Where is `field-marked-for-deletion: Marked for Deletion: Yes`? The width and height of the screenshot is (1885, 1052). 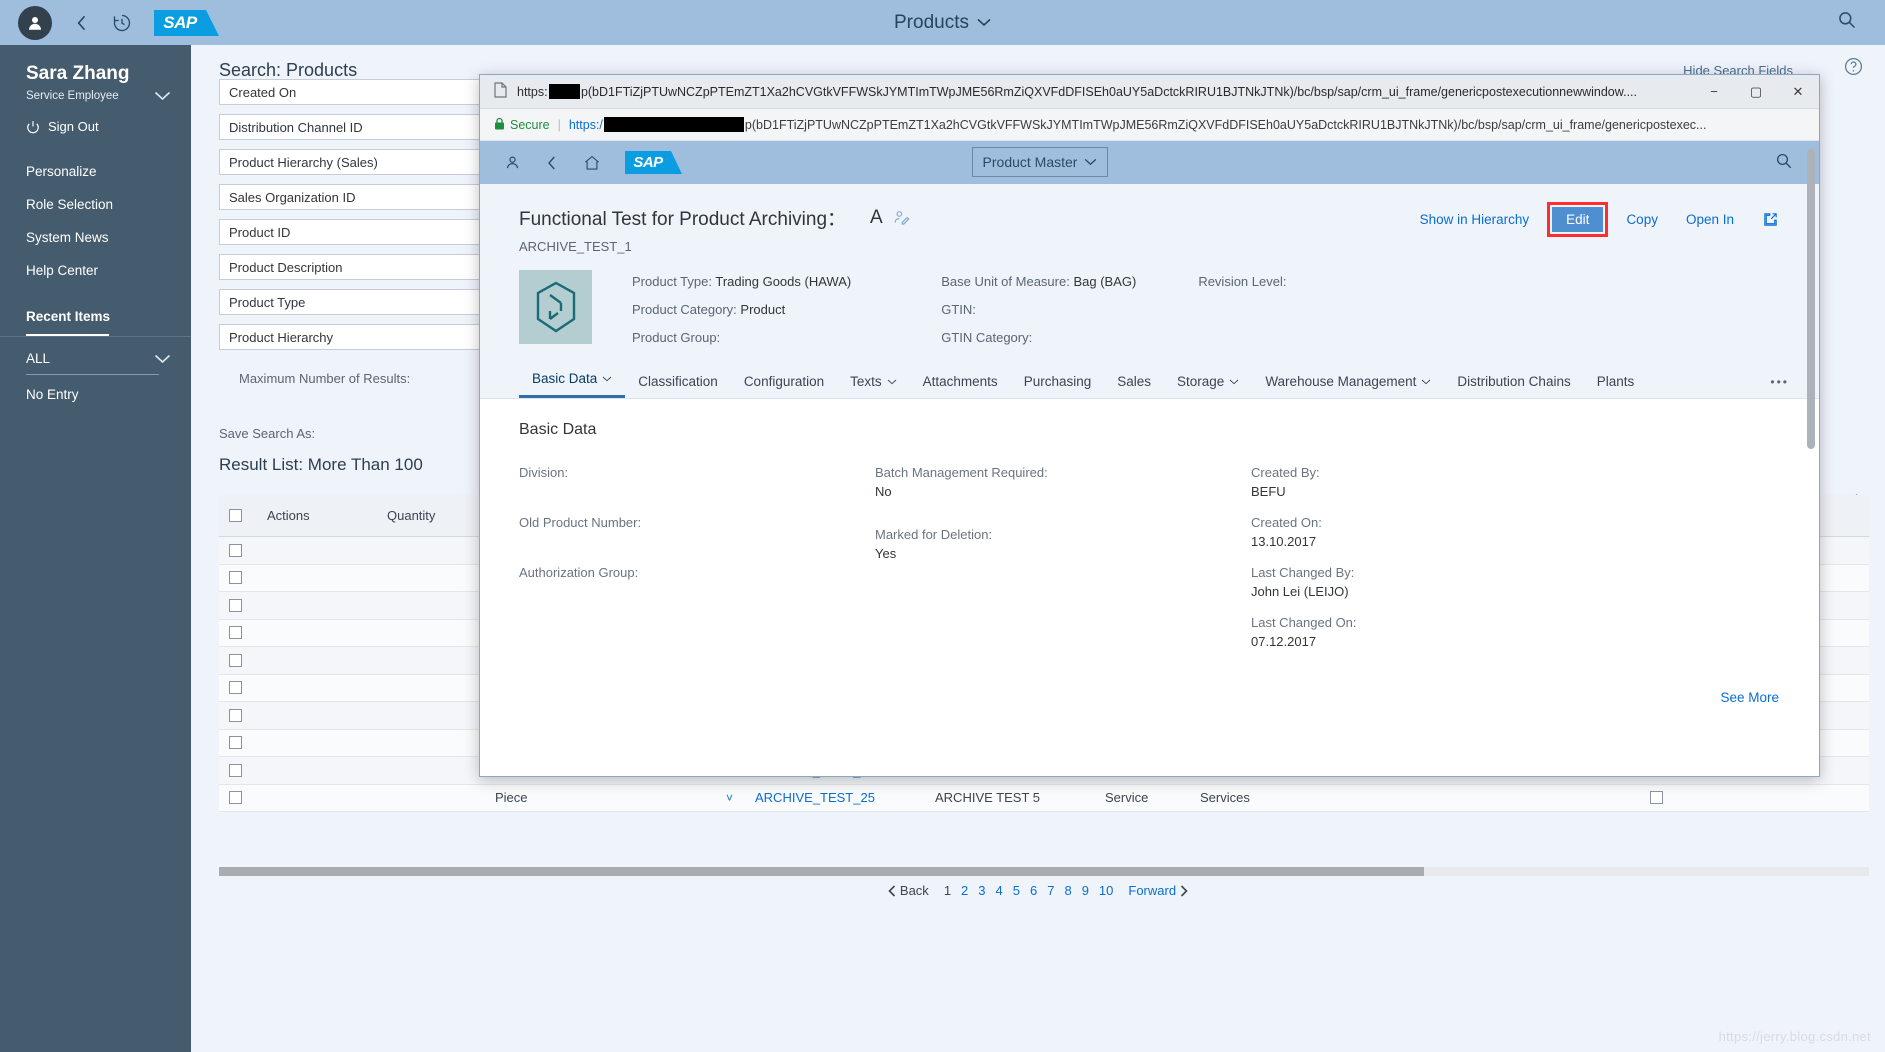 field-marked-for-deletion: Marked for Deletion: Yes is located at coordinates (1063, 544).